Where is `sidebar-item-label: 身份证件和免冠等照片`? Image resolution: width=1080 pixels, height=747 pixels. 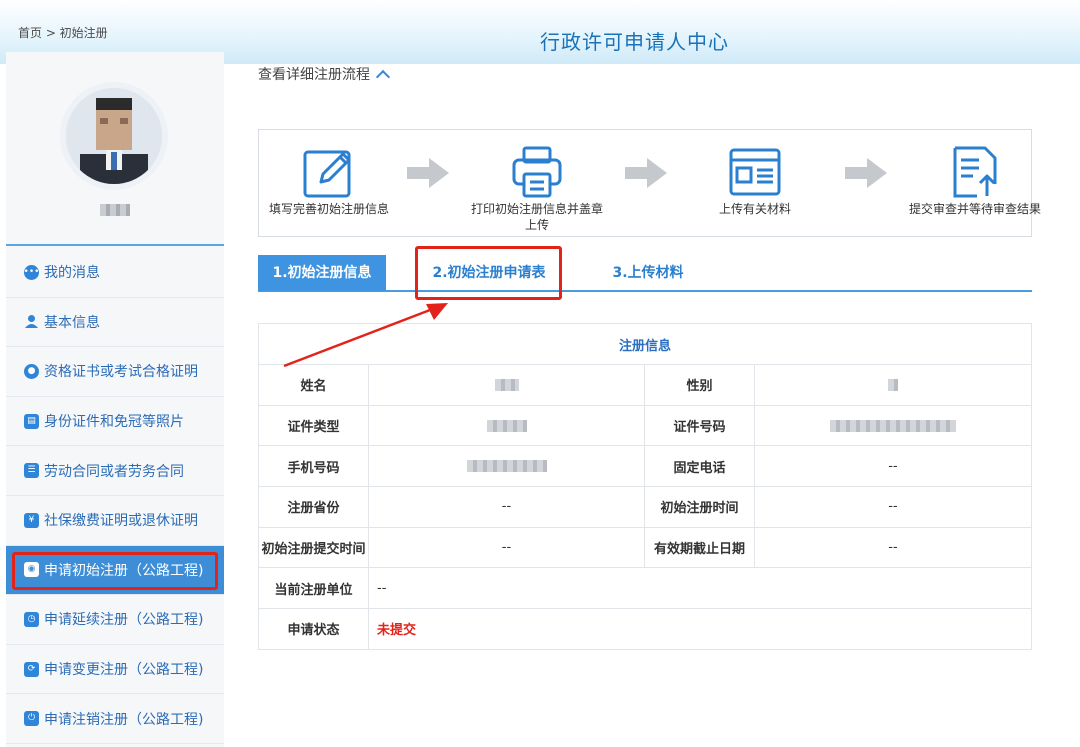
sidebar-item-label: 身份证件和免冠等照片 is located at coordinates (114, 422).